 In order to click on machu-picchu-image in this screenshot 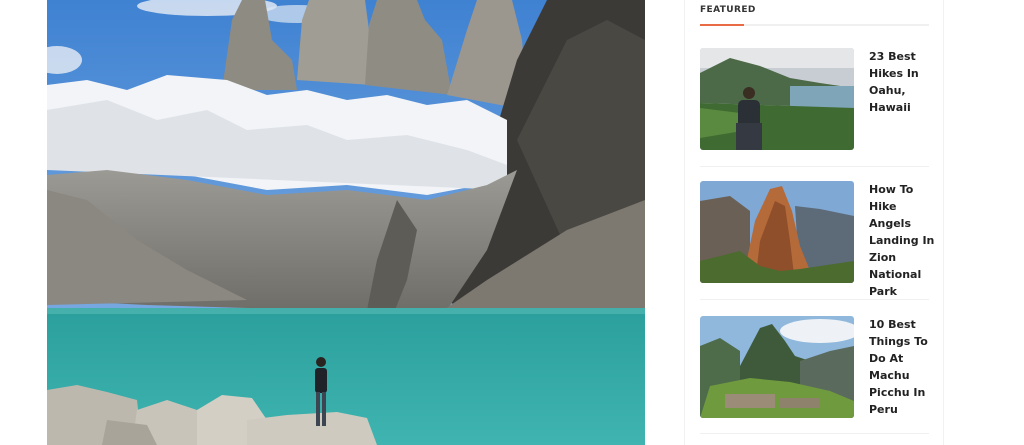, I will do `click(777, 367)`.